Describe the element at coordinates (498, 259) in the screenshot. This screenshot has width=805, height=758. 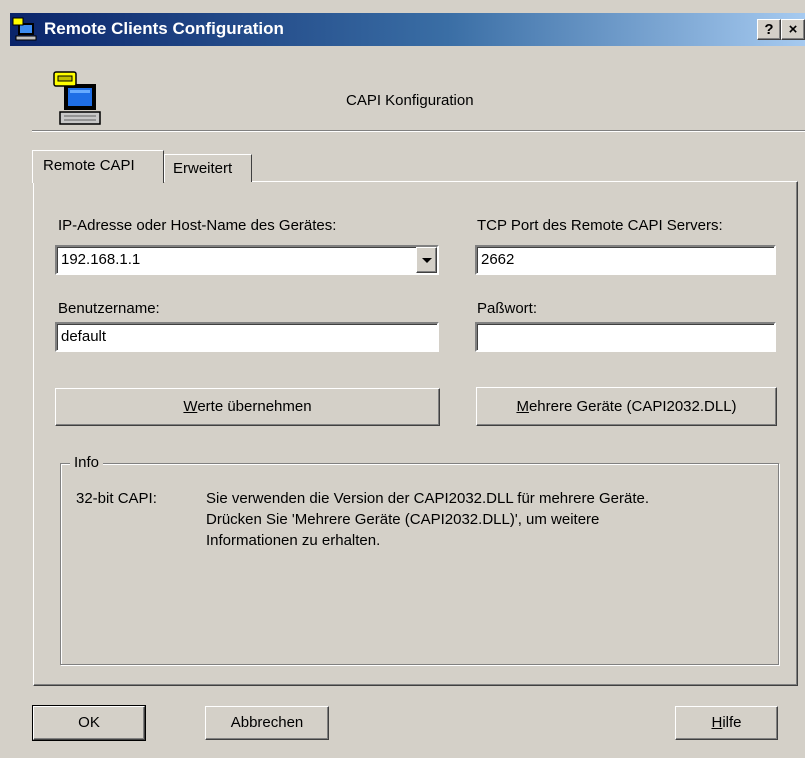
I see `tcp-port-value: 2662` at that location.